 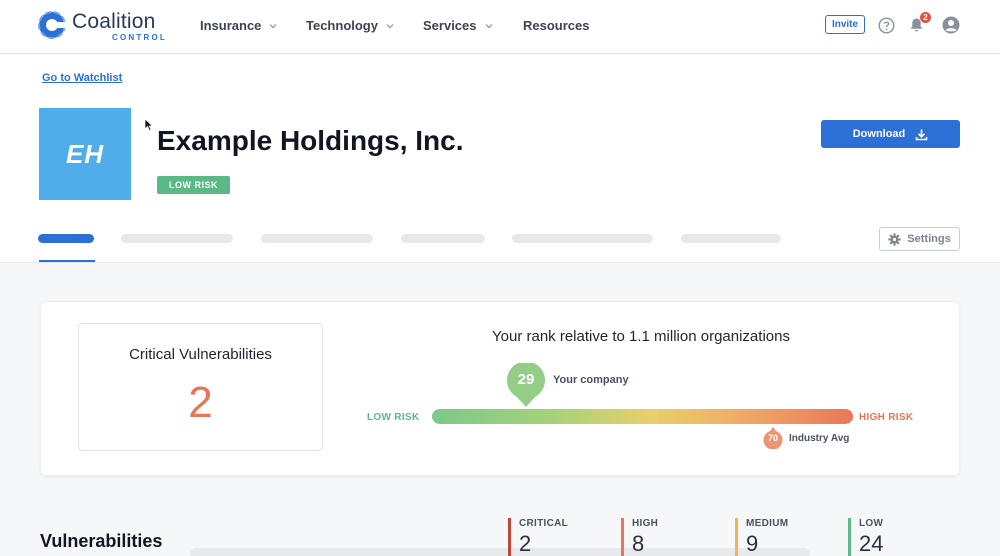 I want to click on critical-vulnerabilities-box: Critical Vulnerabilities 2, so click(x=200, y=387).